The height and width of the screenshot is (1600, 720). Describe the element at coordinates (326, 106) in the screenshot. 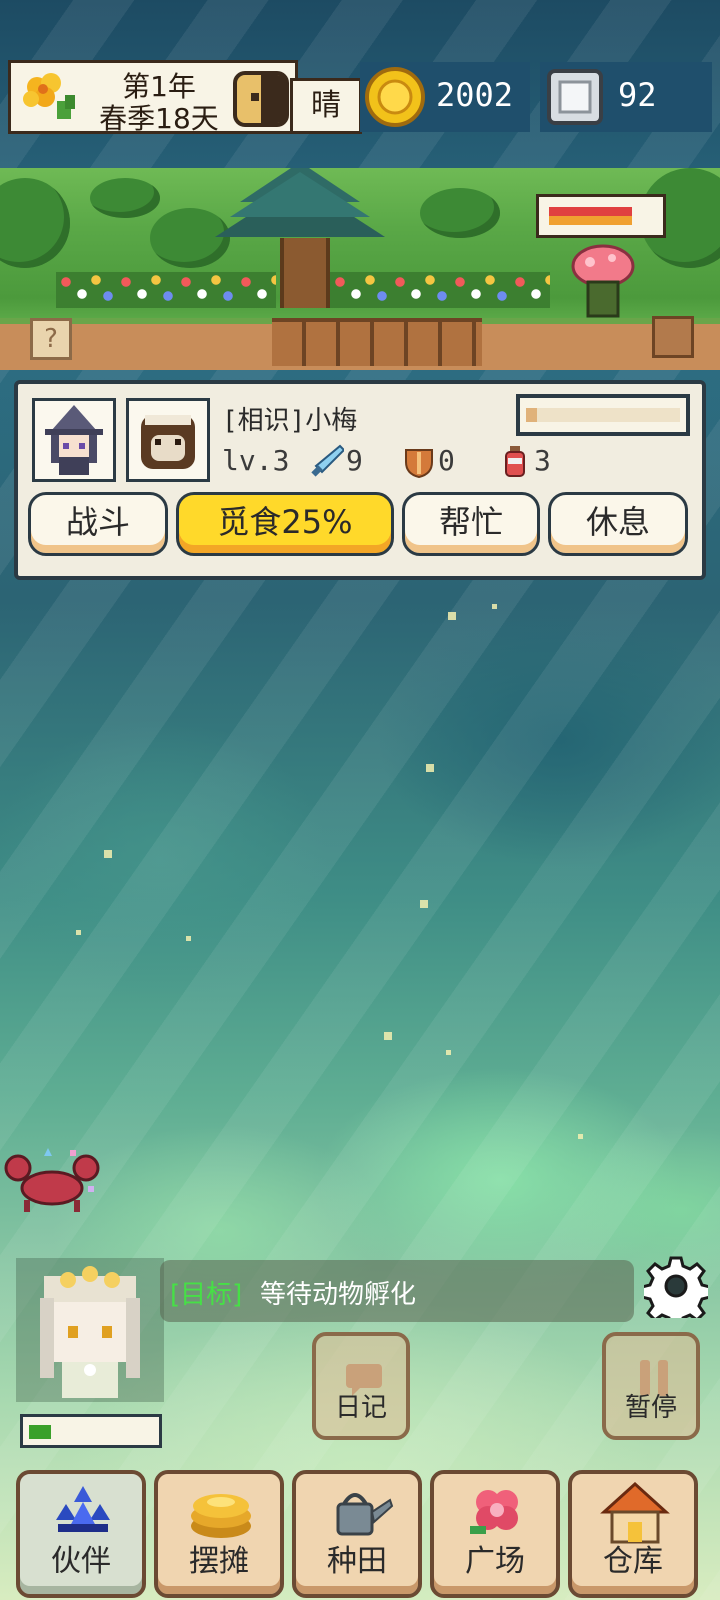

I see `weather-label: 晴` at that location.